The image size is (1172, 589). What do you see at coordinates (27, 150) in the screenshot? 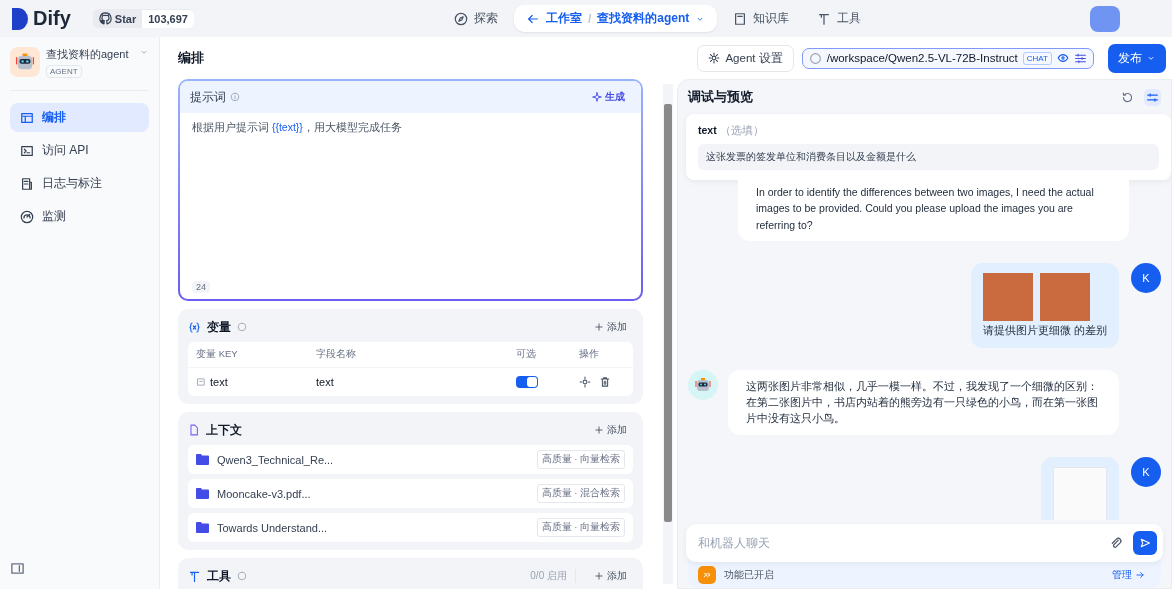
I see `terminal-icon` at bounding box center [27, 150].